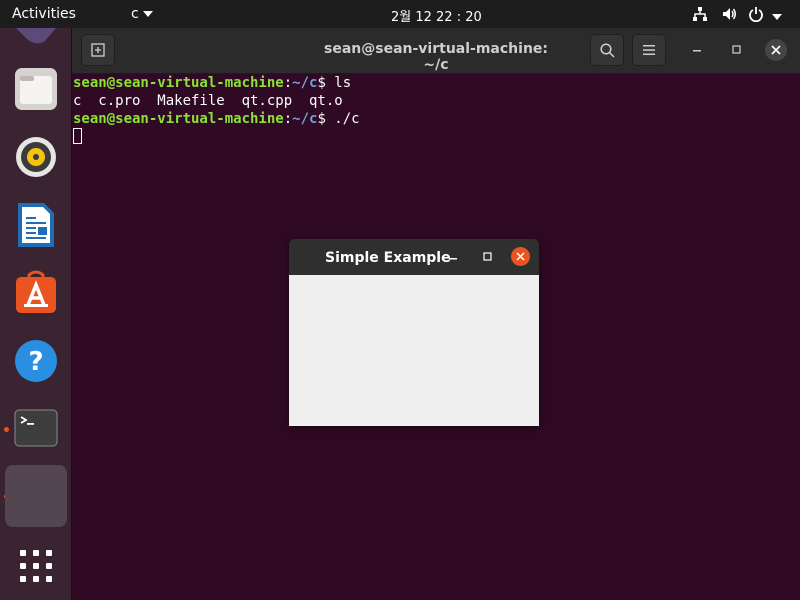 The height and width of the screenshot is (600, 800). I want to click on dock-item-writer, so click(36, 225).